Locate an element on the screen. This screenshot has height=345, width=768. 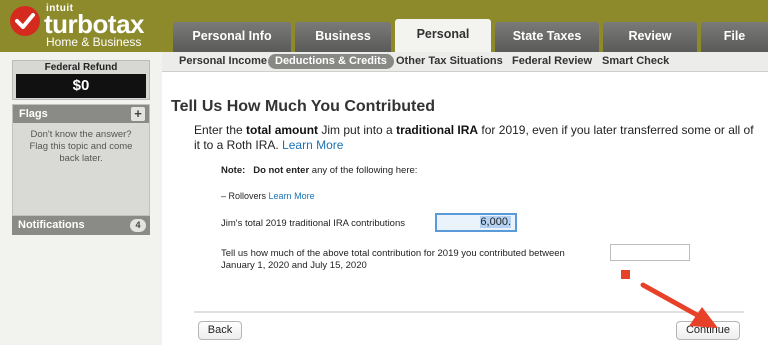
arrow-square-marker is located at coordinates (625, 274).